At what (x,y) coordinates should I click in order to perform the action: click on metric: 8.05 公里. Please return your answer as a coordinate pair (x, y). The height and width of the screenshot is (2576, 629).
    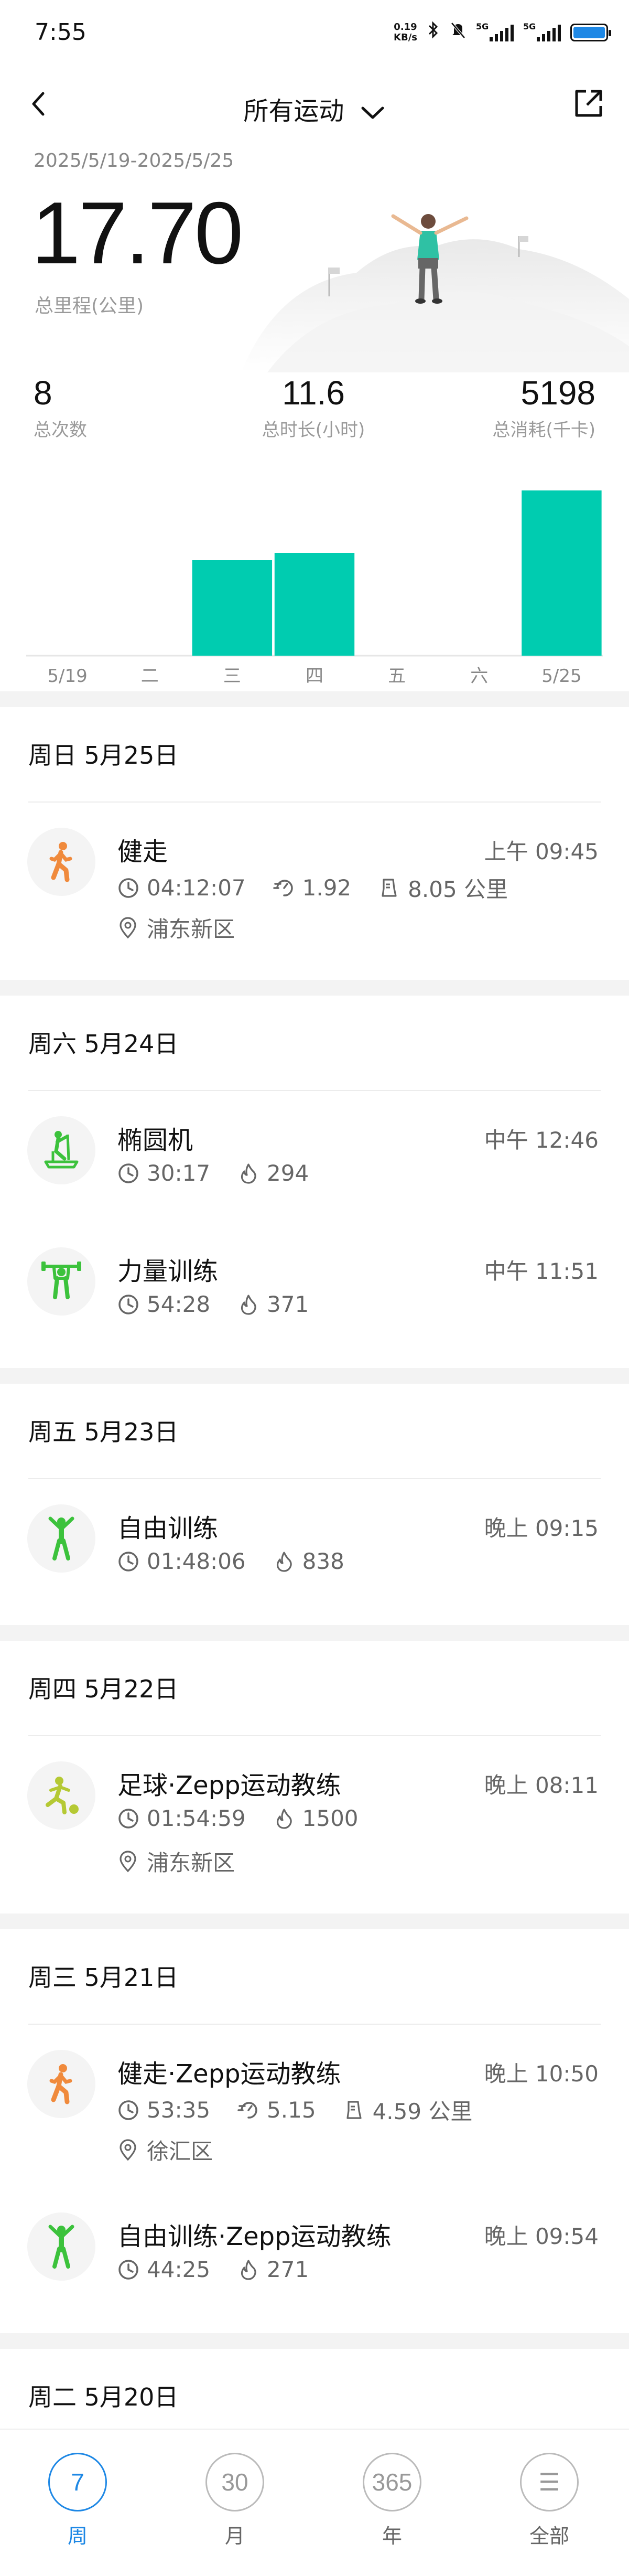
    Looking at the image, I should click on (443, 888).